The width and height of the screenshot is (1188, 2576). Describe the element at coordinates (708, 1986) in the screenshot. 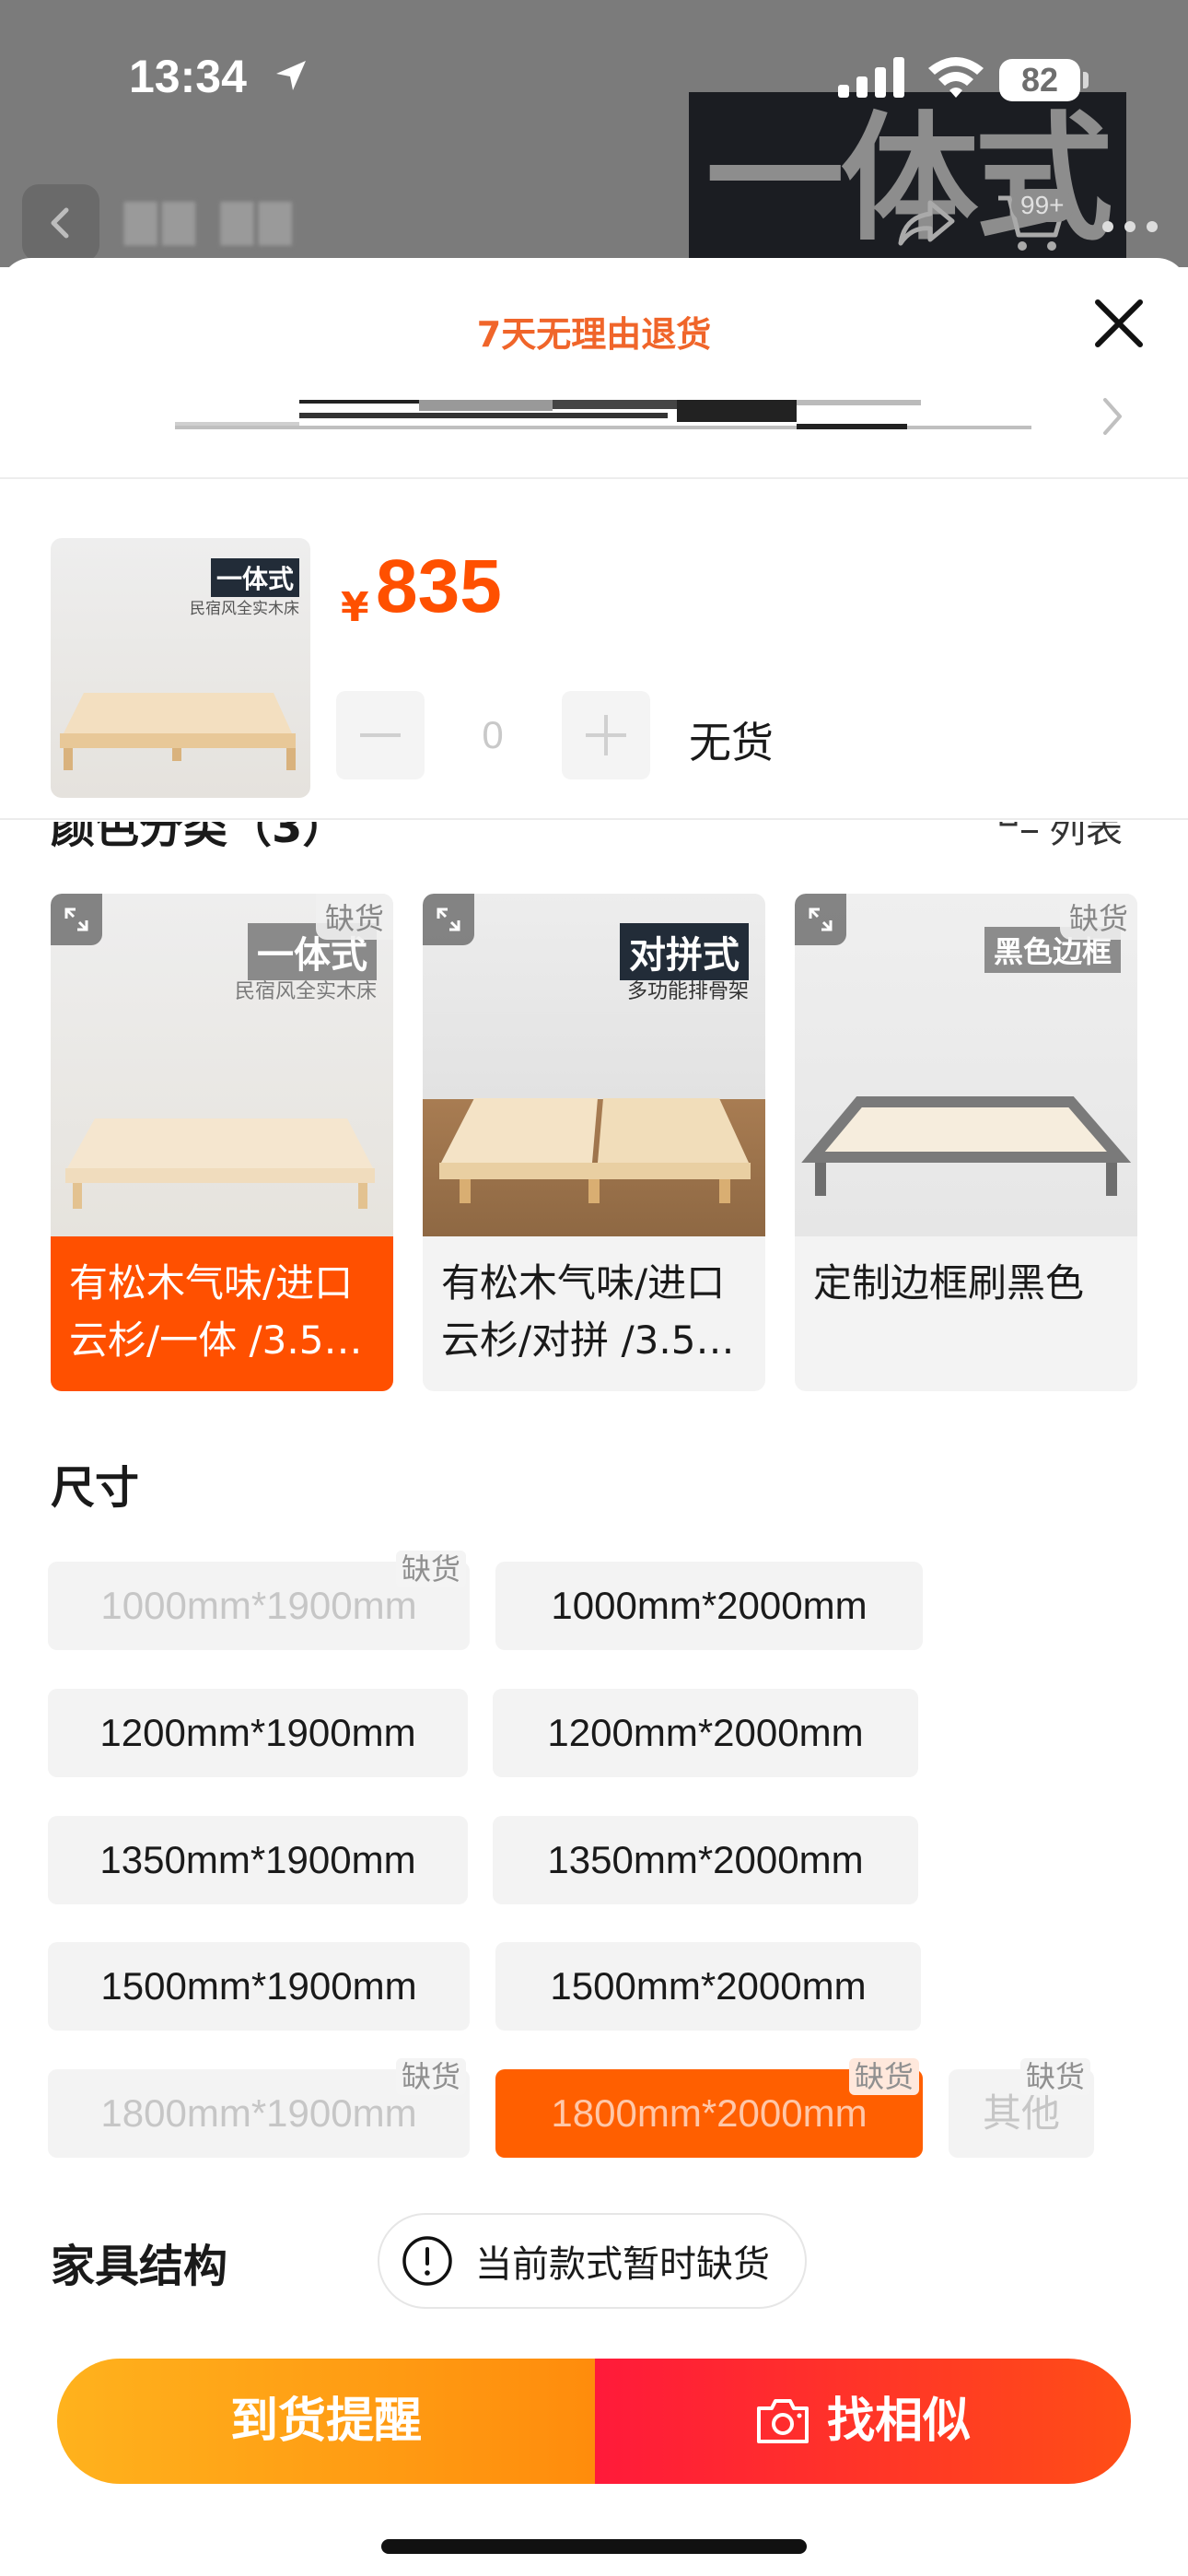

I see `size-option: 1500mm*2000mm` at that location.